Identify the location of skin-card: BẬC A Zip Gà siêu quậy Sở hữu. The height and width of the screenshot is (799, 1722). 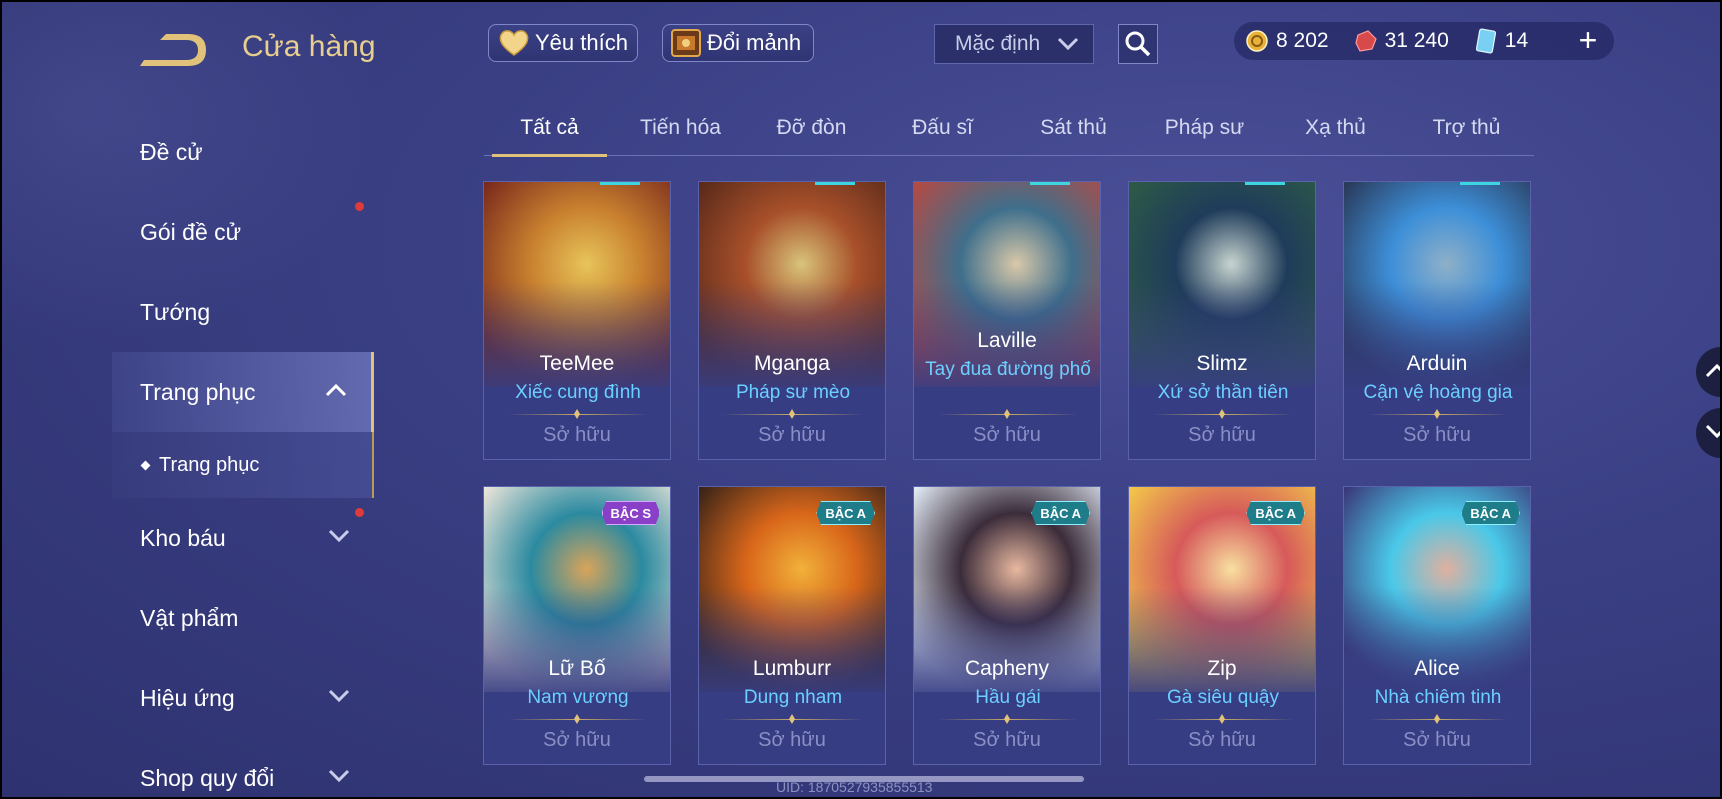
(1222, 625).